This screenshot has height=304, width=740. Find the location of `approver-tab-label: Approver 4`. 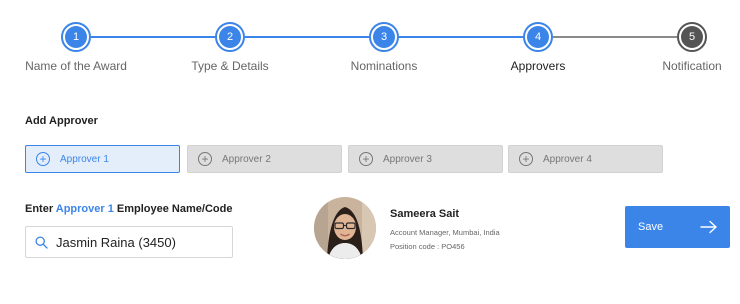

approver-tab-label: Approver 4 is located at coordinates (567, 159).